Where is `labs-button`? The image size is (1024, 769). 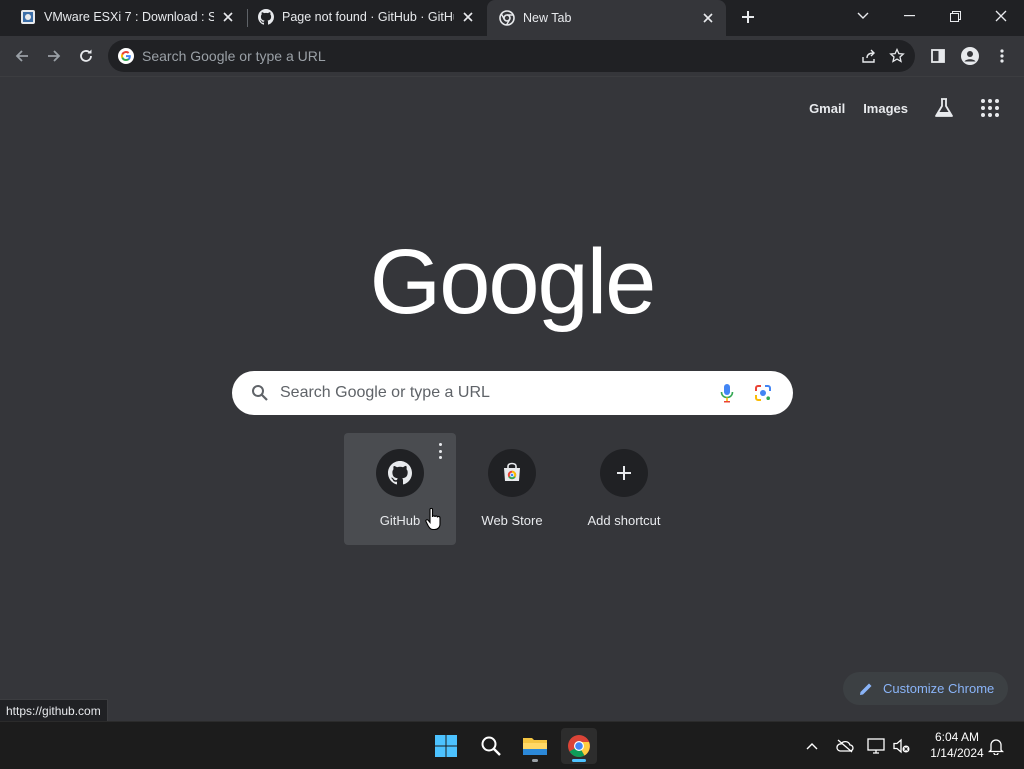 labs-button is located at coordinates (944, 108).